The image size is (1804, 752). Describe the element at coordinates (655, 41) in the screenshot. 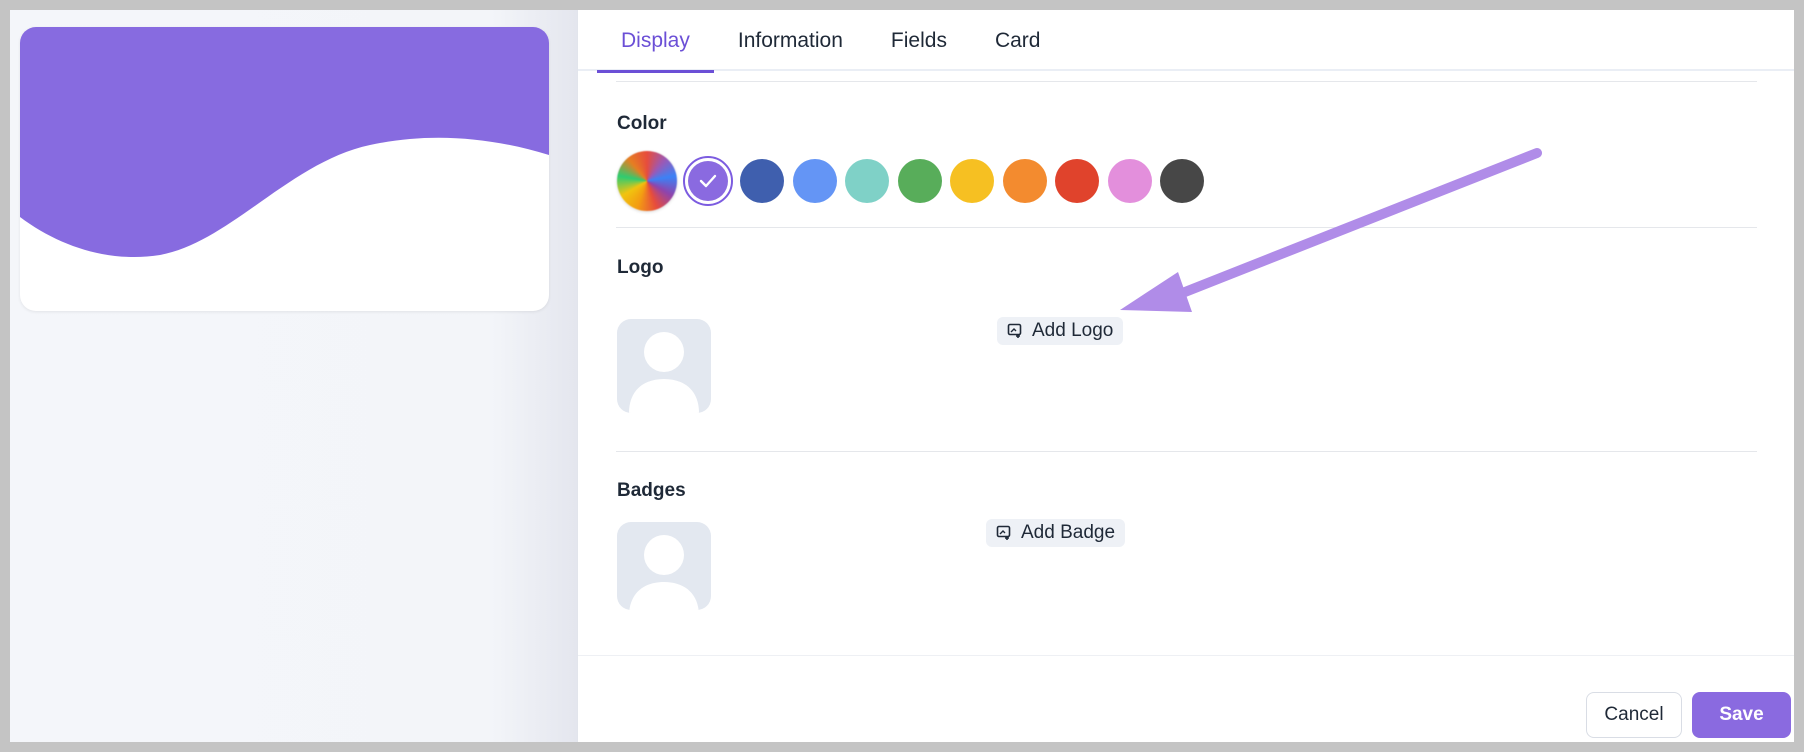

I see `tab-display: Display` at that location.